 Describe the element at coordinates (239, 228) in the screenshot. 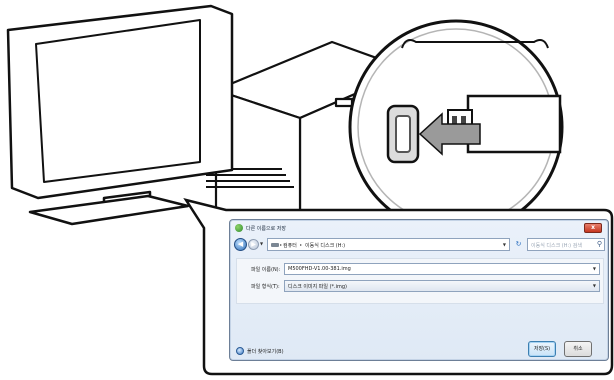

I see `save-dialog-icon` at that location.